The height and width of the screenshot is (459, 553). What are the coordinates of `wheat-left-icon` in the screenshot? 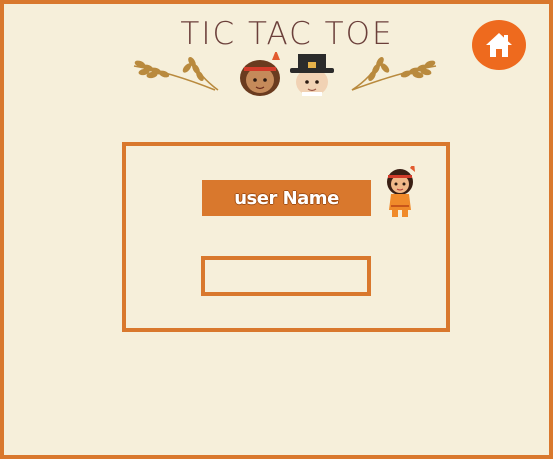 It's located at (176, 73).